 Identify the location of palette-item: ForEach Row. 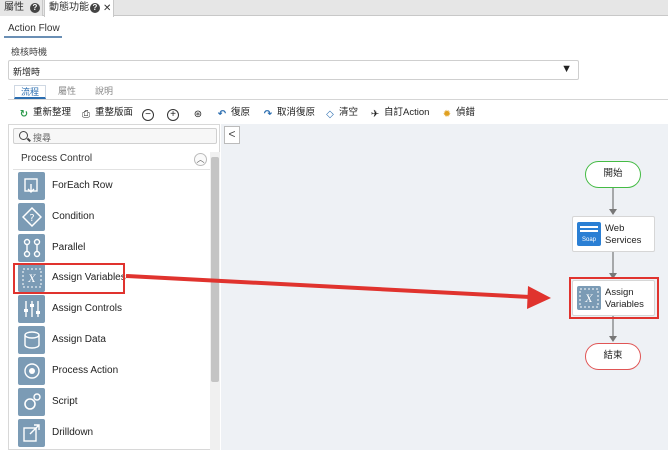
(112, 186).